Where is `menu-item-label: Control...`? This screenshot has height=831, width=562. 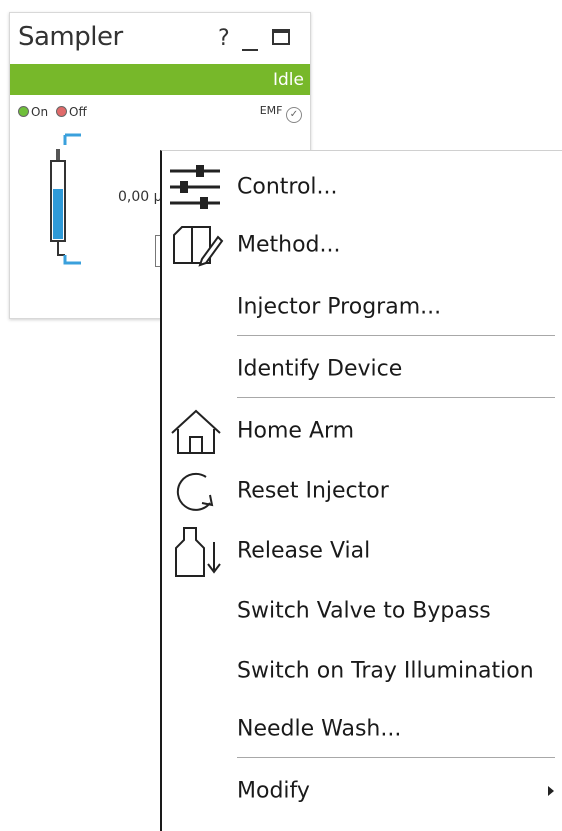 menu-item-label: Control... is located at coordinates (287, 187).